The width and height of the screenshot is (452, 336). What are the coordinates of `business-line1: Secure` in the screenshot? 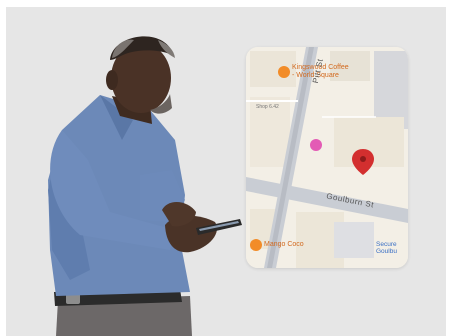 It's located at (386, 244).